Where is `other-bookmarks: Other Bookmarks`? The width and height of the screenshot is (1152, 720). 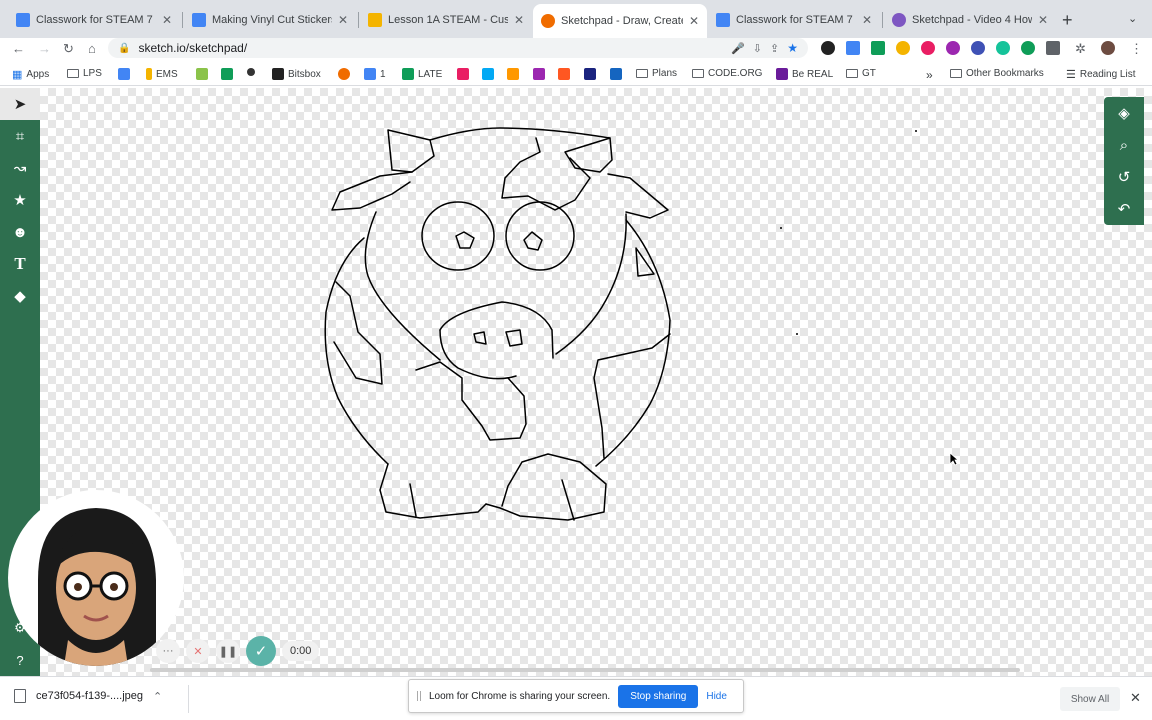
other-bookmarks: Other Bookmarks is located at coordinates (997, 73).